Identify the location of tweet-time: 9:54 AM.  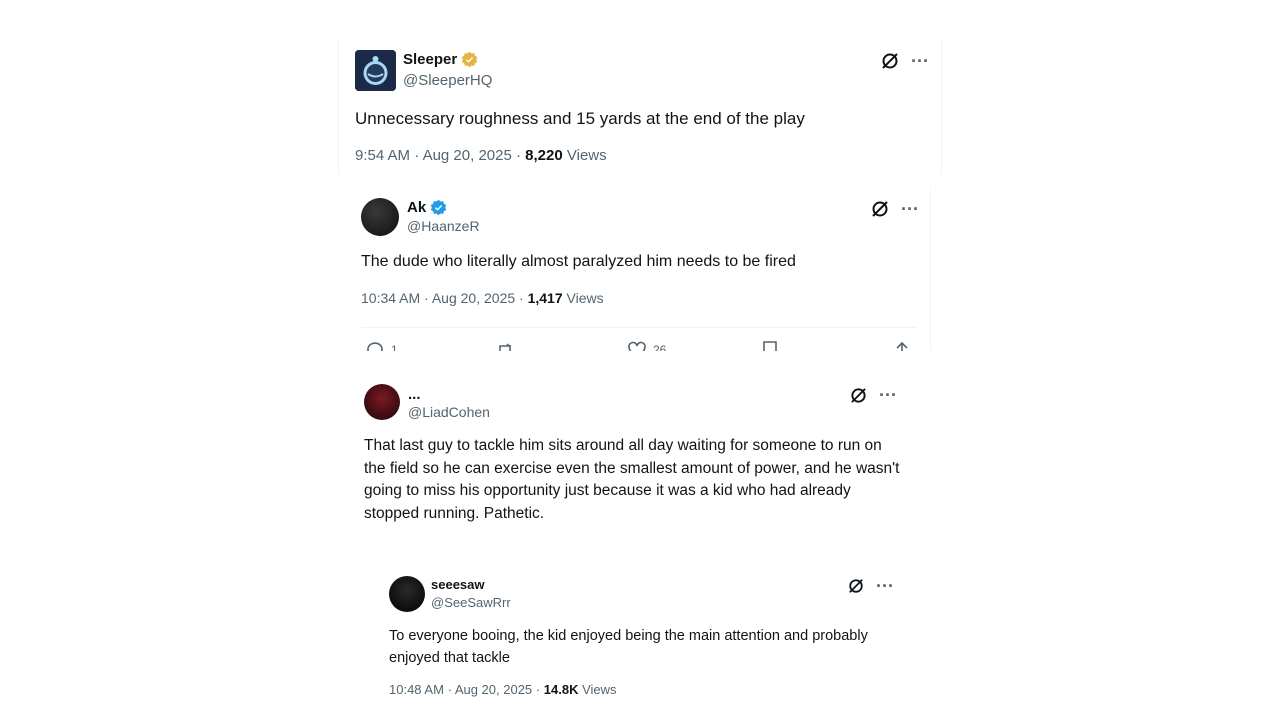
(382, 155).